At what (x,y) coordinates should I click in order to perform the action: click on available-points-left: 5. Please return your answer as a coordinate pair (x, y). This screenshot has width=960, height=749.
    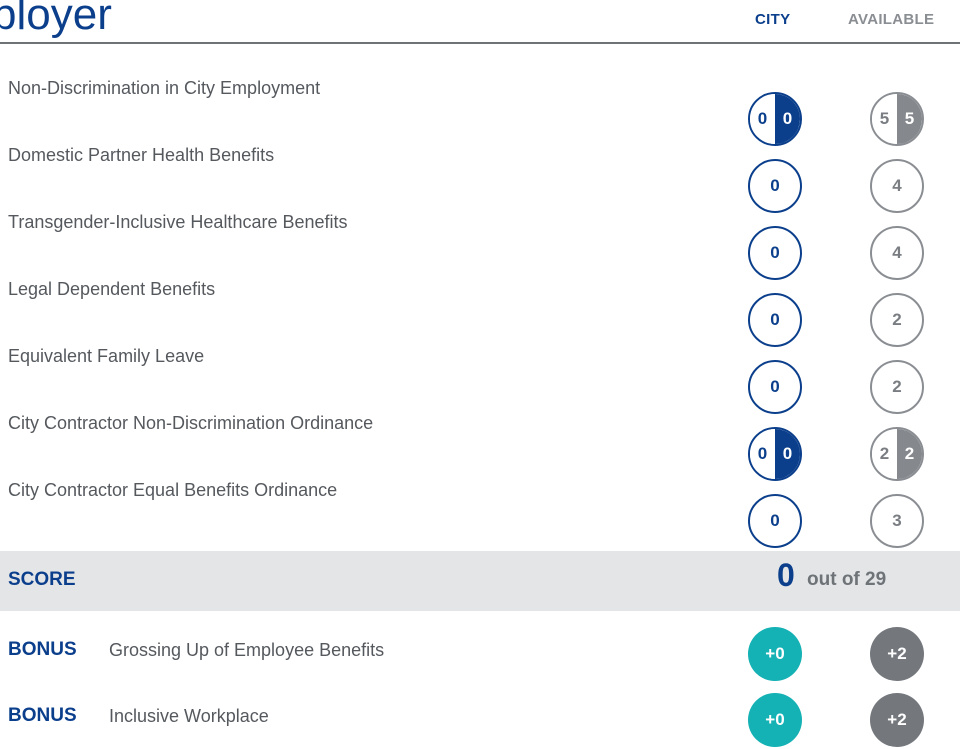
    Looking at the image, I should click on (884, 119).